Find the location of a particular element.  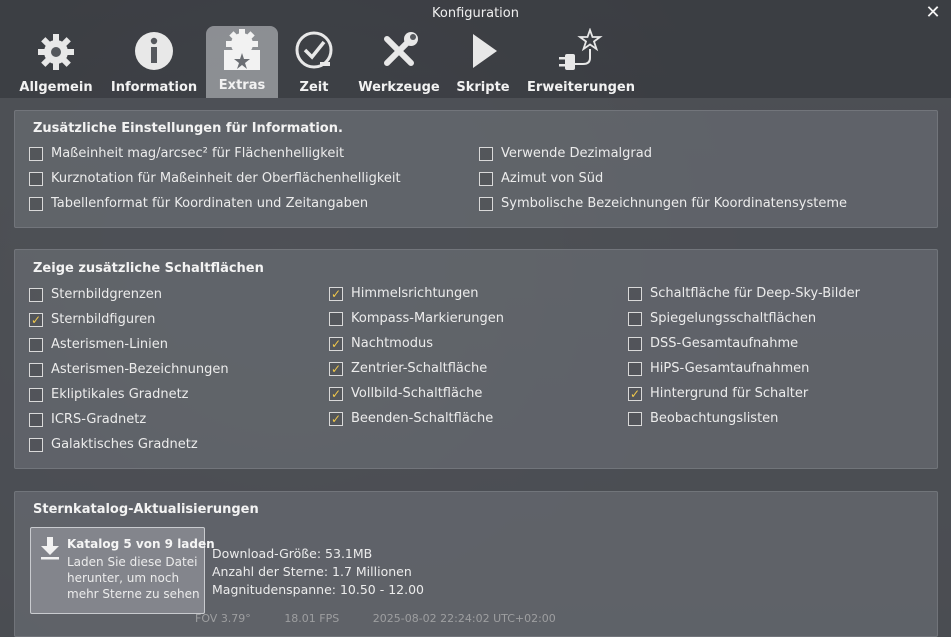

checkbox-option: ✓ Hintergrund für Schalter is located at coordinates (718, 393).